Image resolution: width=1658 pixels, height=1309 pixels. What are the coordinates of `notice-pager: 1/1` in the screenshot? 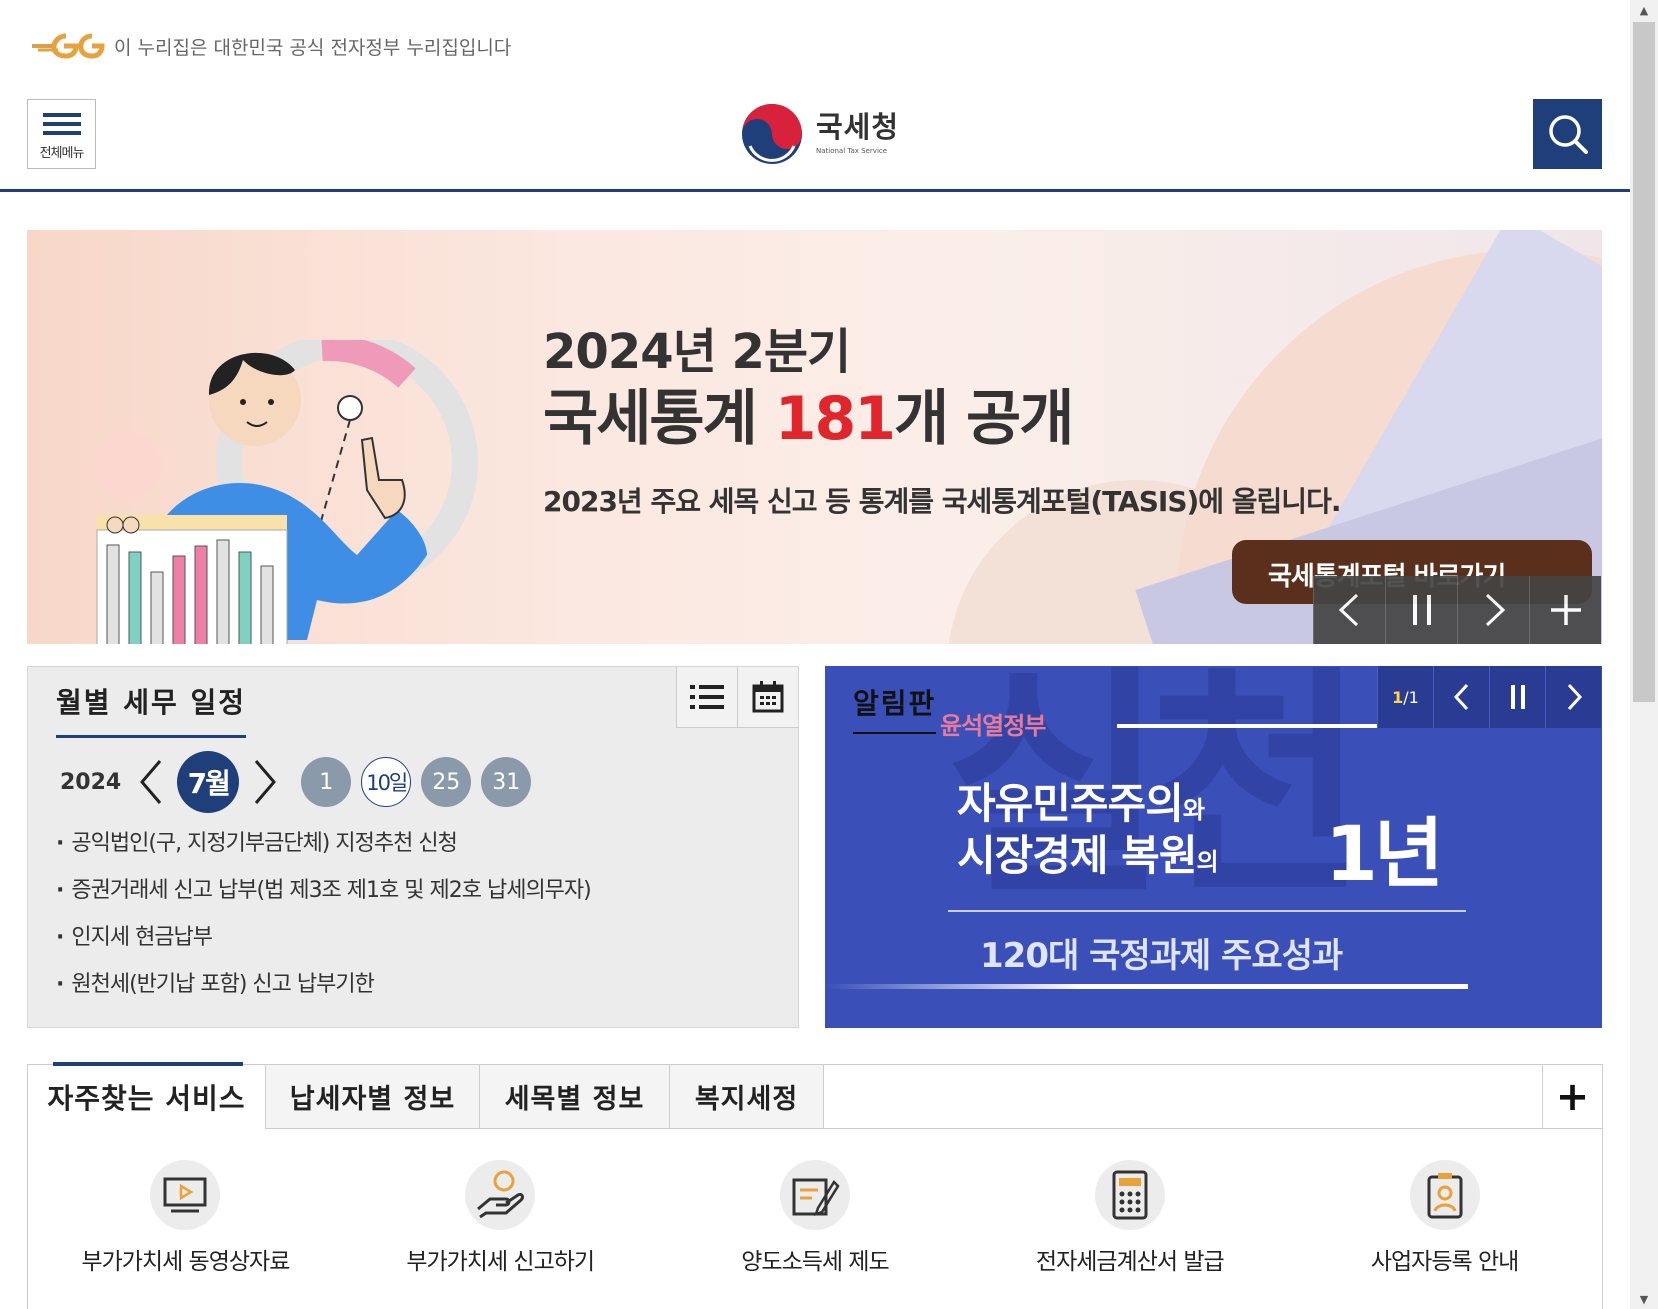 It's located at (1405, 697).